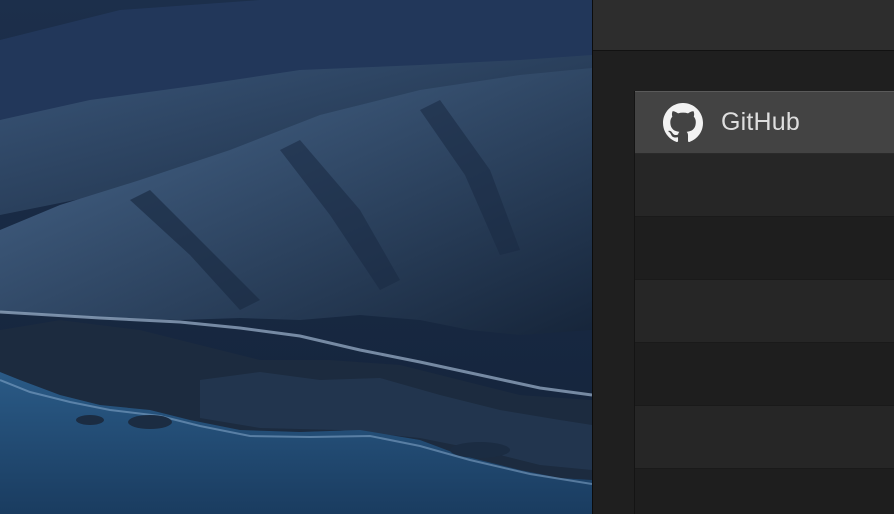  I want to click on window-titlebar, so click(743, 25).